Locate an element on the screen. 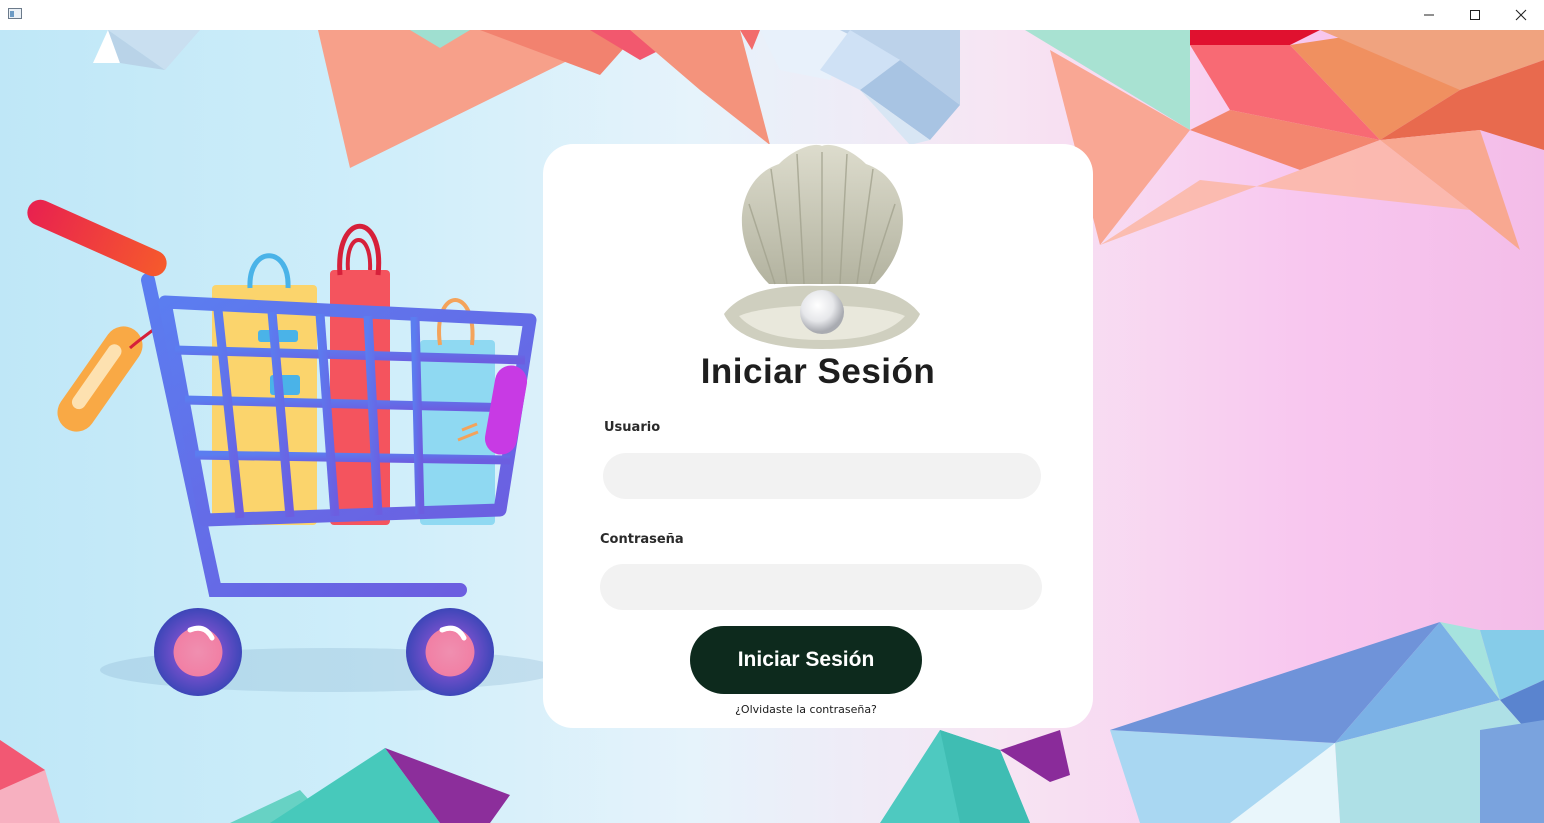 The width and height of the screenshot is (1544, 823). close-button is located at coordinates (1521, 15).